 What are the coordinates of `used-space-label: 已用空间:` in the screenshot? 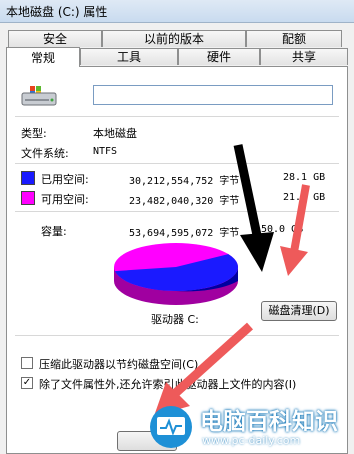 It's located at (65, 179).